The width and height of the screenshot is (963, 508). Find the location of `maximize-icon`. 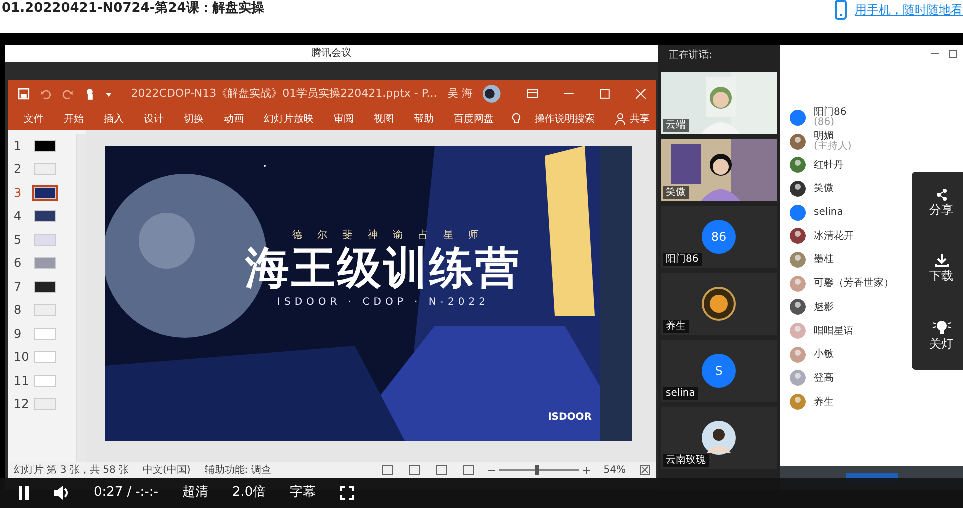

maximize-icon is located at coordinates (953, 54).